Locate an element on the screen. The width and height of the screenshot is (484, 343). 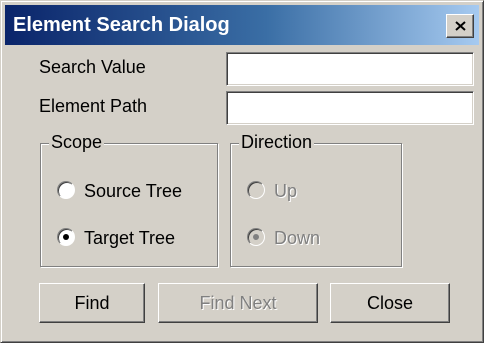
scope-legend: Scope is located at coordinates (77, 142).